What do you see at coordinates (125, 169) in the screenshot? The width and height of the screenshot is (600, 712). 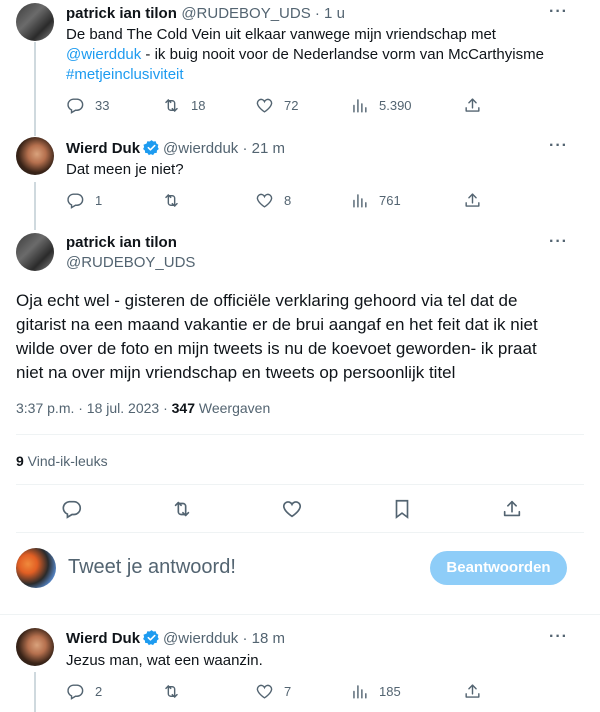 I see `tweet-text: Dat meen je niet?` at bounding box center [125, 169].